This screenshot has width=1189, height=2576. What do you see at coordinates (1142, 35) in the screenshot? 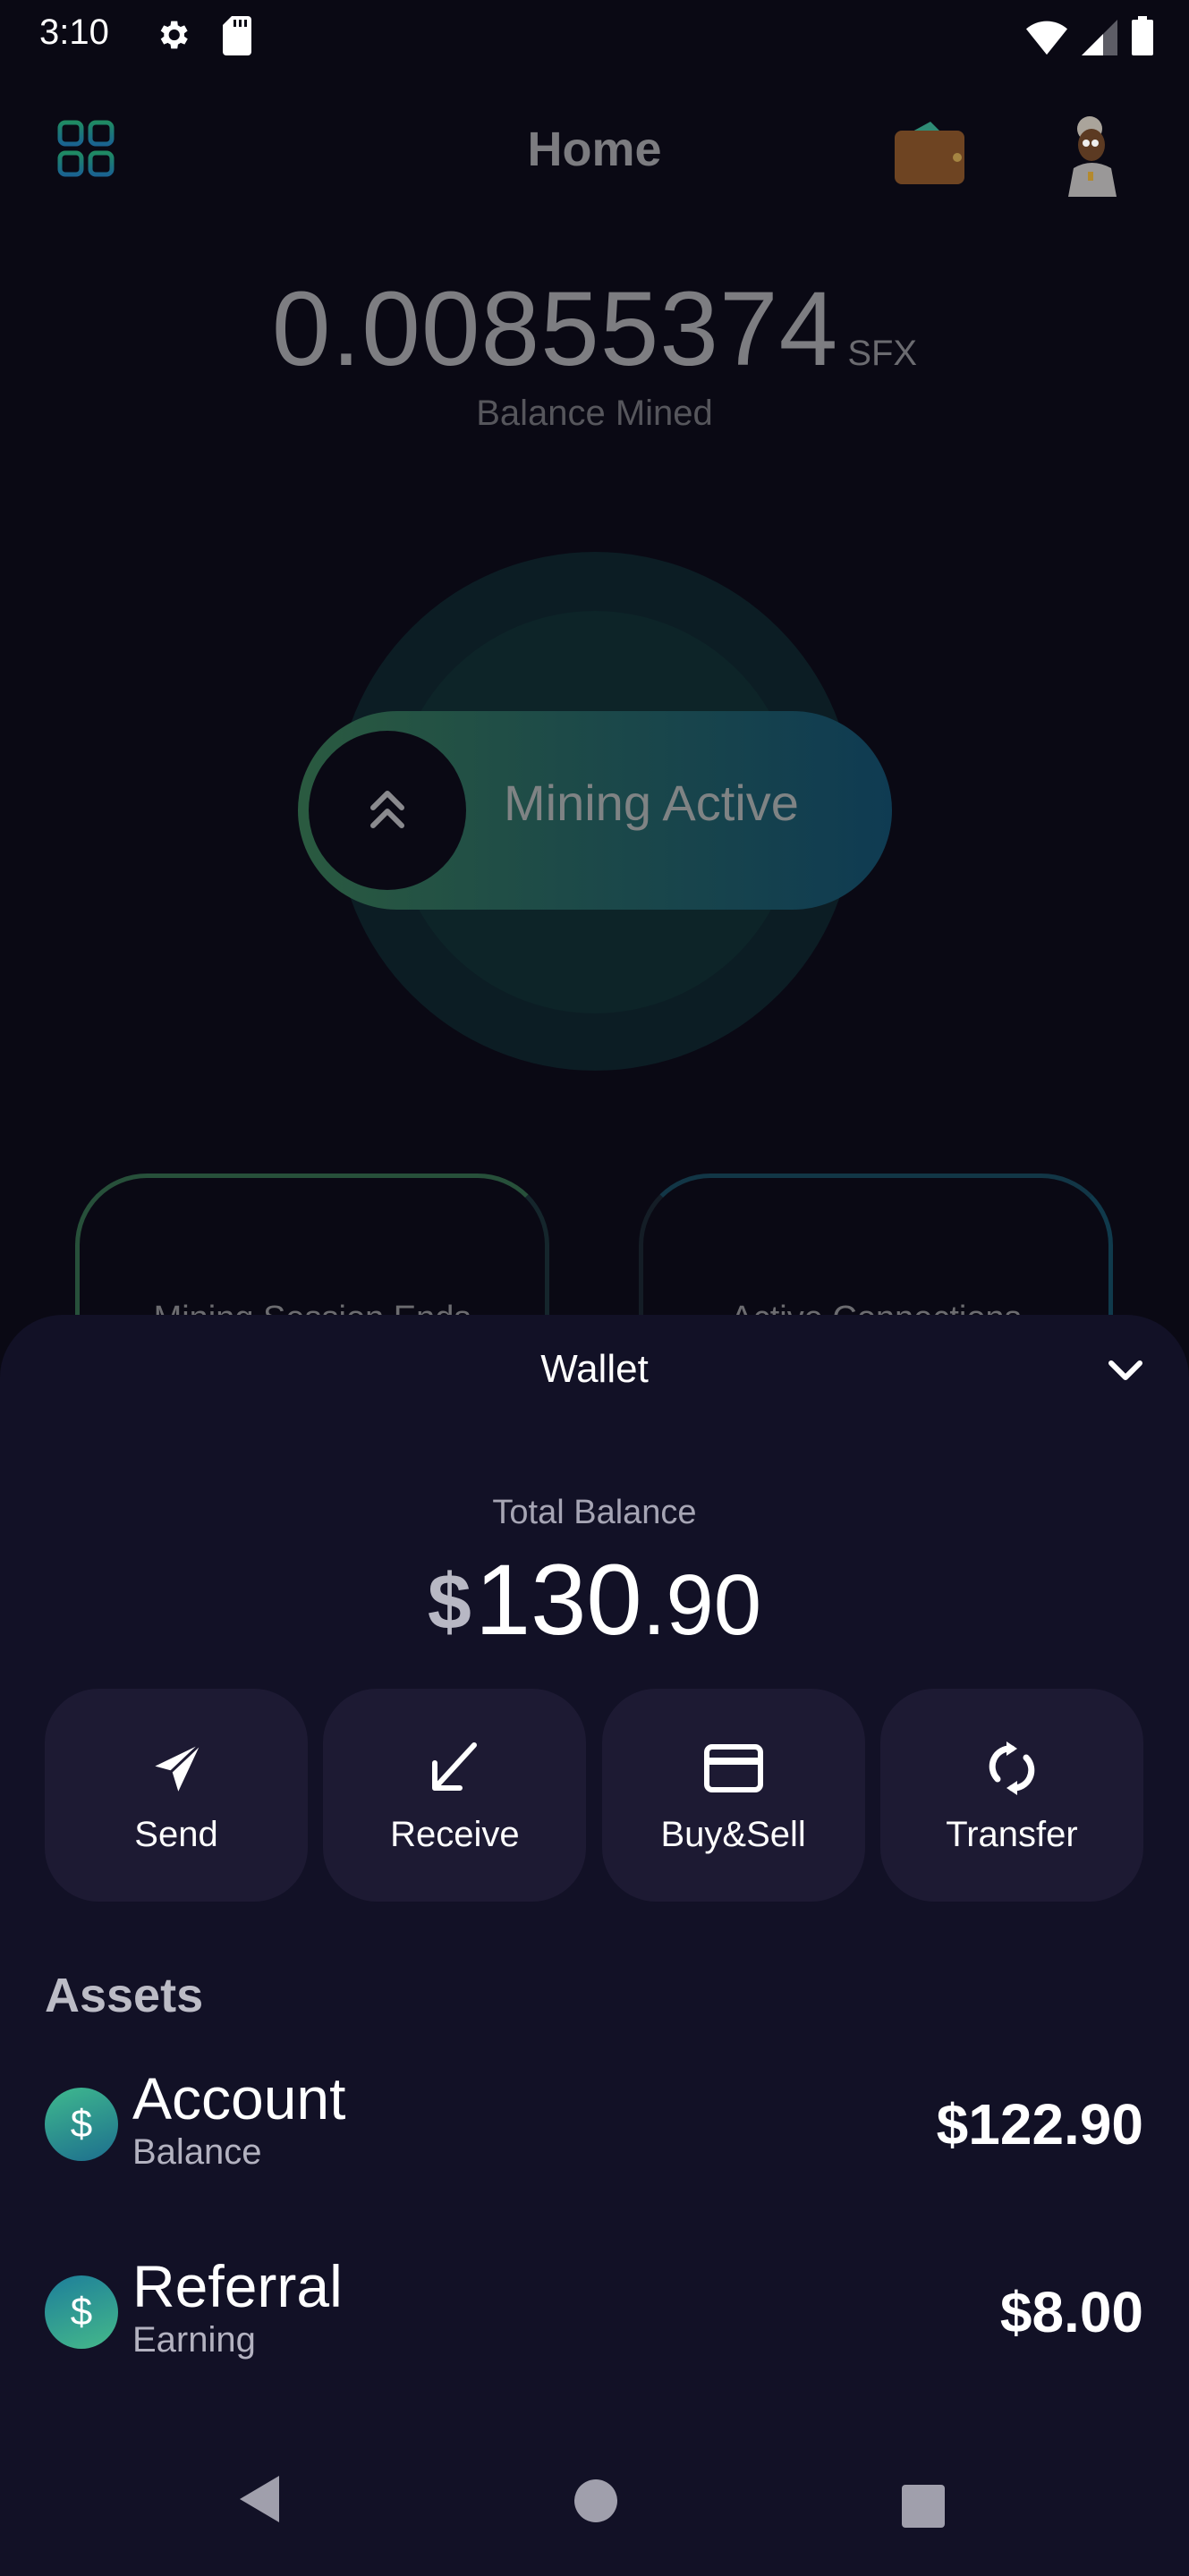
I see `battery-icon` at bounding box center [1142, 35].